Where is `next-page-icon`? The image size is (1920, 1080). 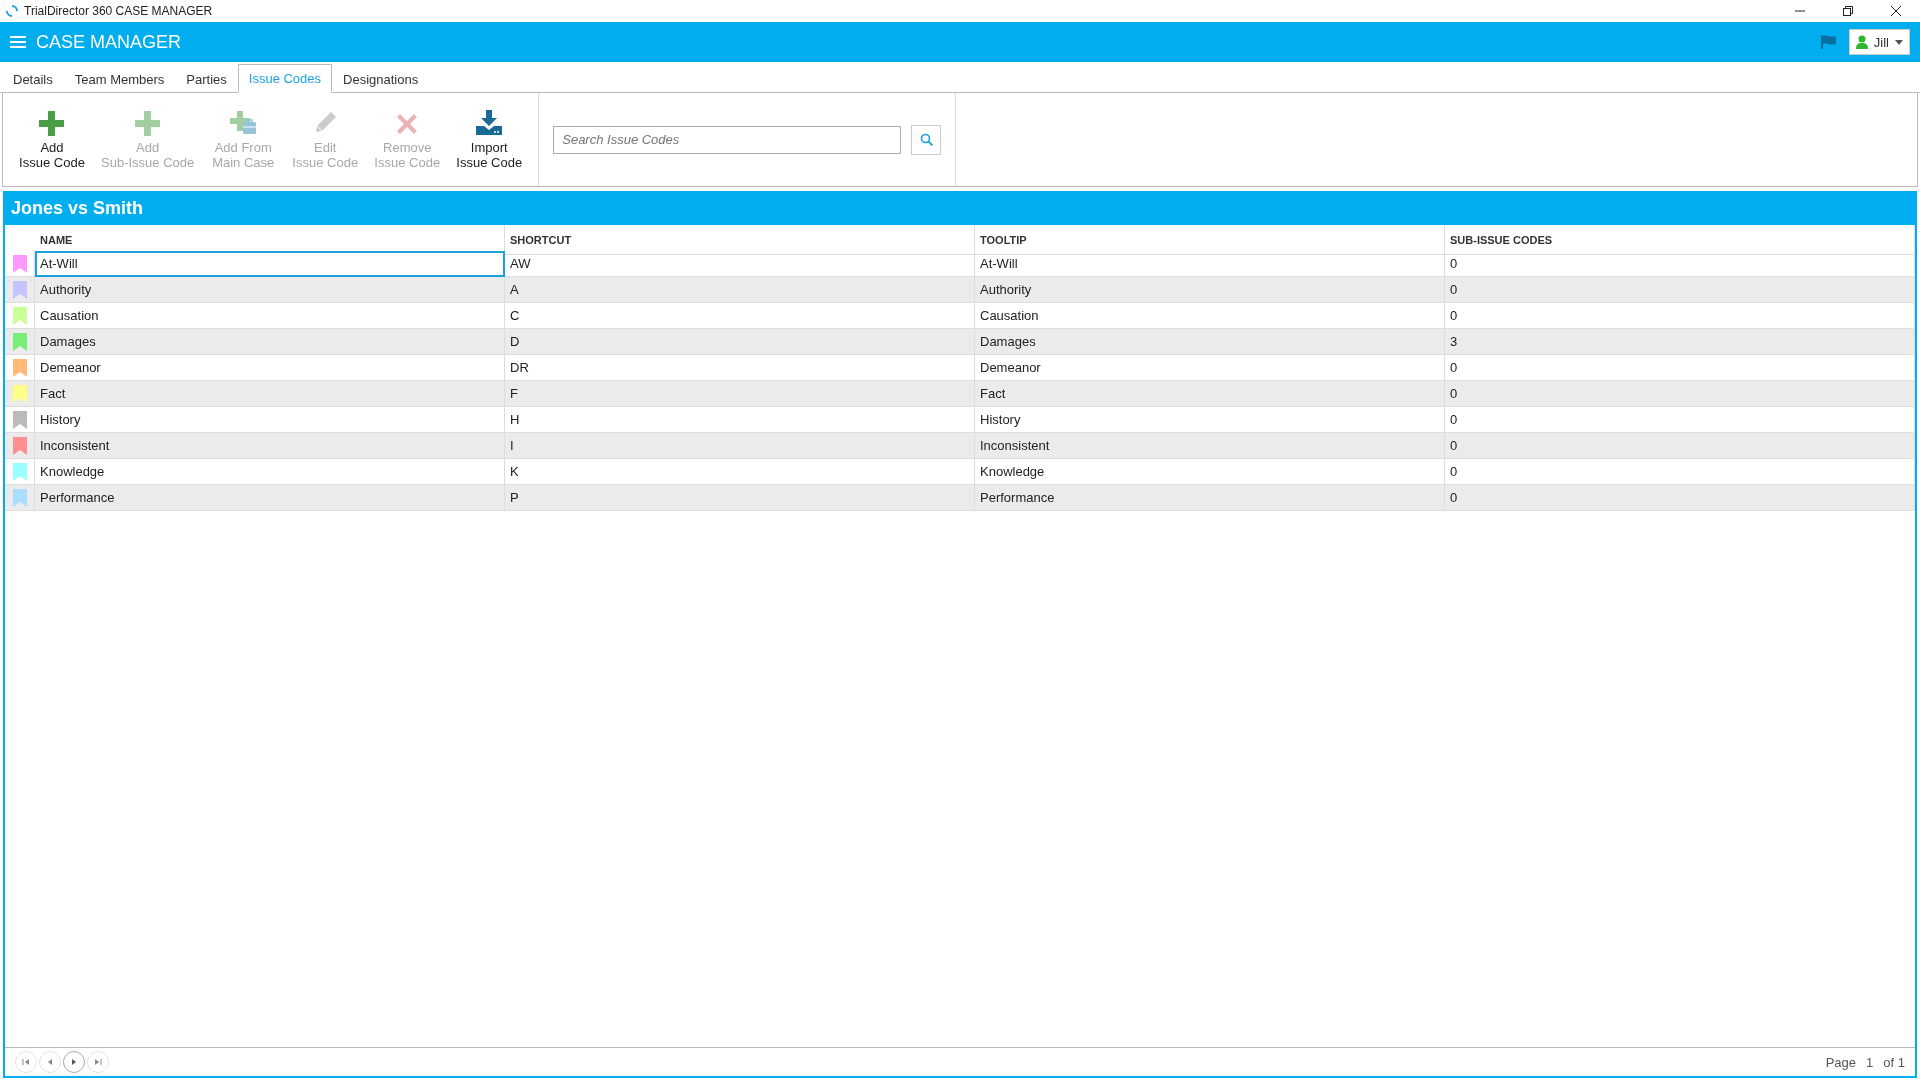 next-page-icon is located at coordinates (74, 1062).